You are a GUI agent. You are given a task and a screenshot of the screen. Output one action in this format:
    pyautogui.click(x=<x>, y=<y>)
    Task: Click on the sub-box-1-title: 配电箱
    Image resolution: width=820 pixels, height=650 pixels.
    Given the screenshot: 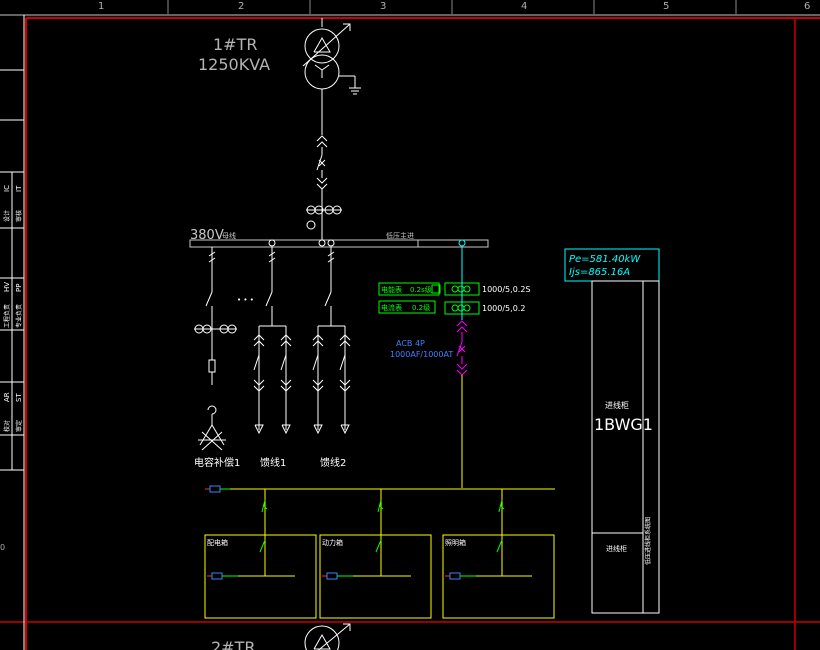 What is the action you would take?
    pyautogui.click(x=217, y=542)
    